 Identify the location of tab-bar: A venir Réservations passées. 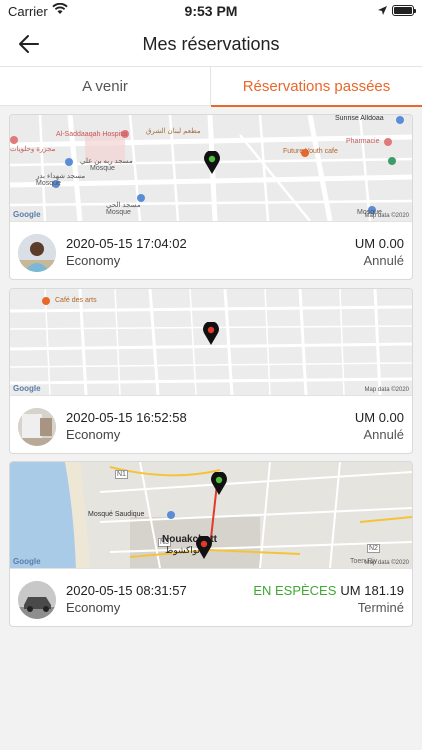
(211, 86).